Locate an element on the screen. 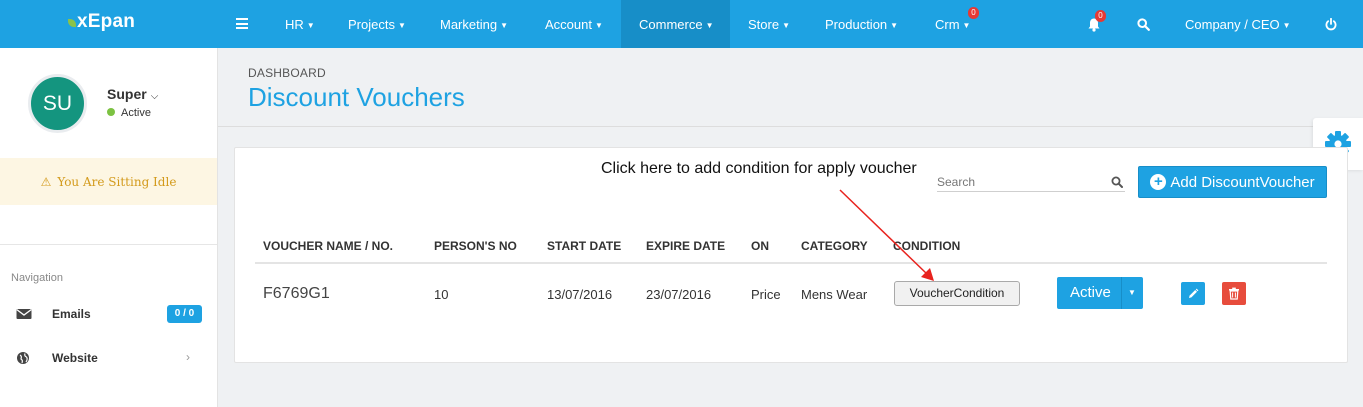  search-input is located at coordinates (1022, 181).